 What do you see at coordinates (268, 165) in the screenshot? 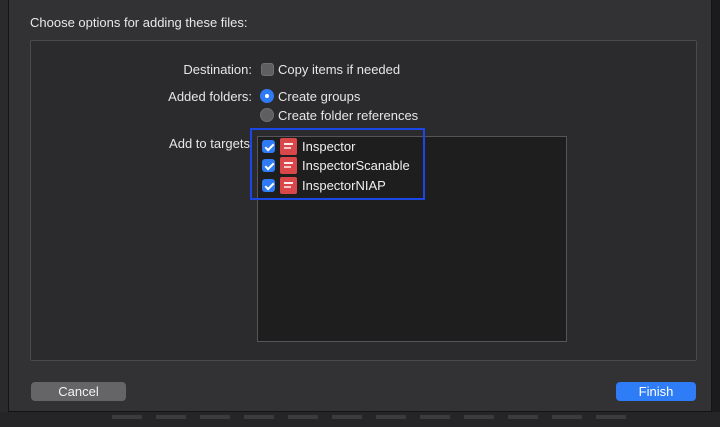
I see `target-checkbox-inspectorscanable` at bounding box center [268, 165].